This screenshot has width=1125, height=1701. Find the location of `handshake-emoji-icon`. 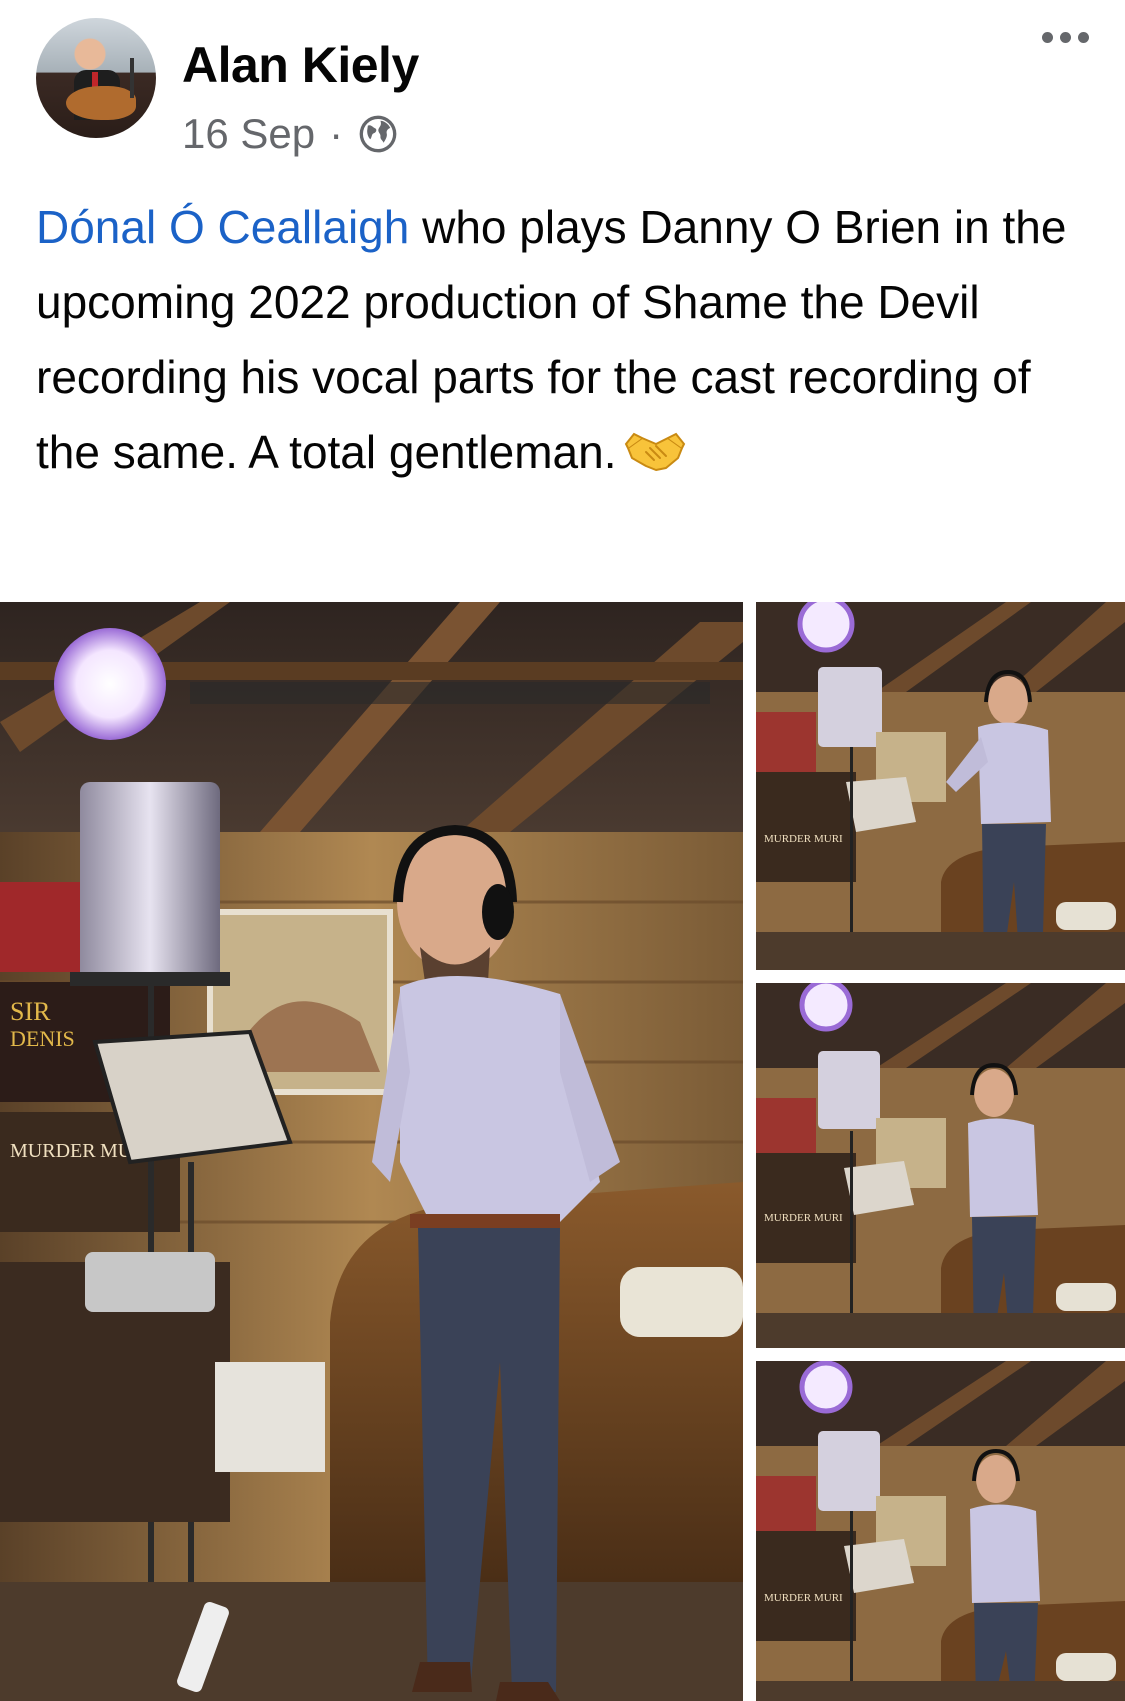

handshake-emoji-icon is located at coordinates (655, 451).